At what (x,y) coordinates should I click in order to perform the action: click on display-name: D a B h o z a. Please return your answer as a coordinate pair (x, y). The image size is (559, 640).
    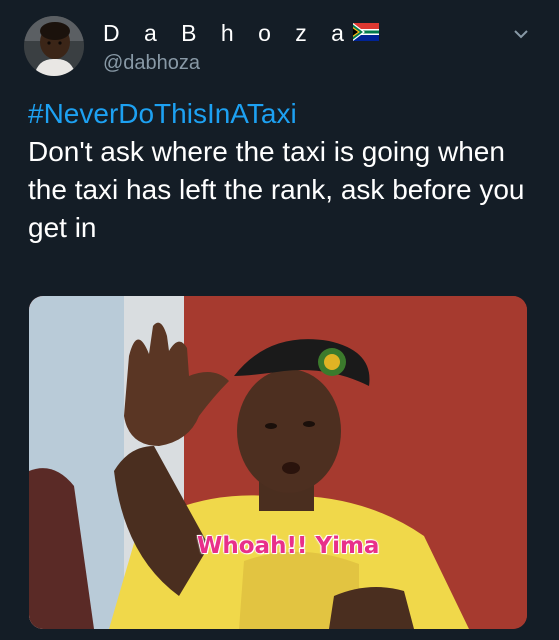
    Looking at the image, I should click on (241, 33).